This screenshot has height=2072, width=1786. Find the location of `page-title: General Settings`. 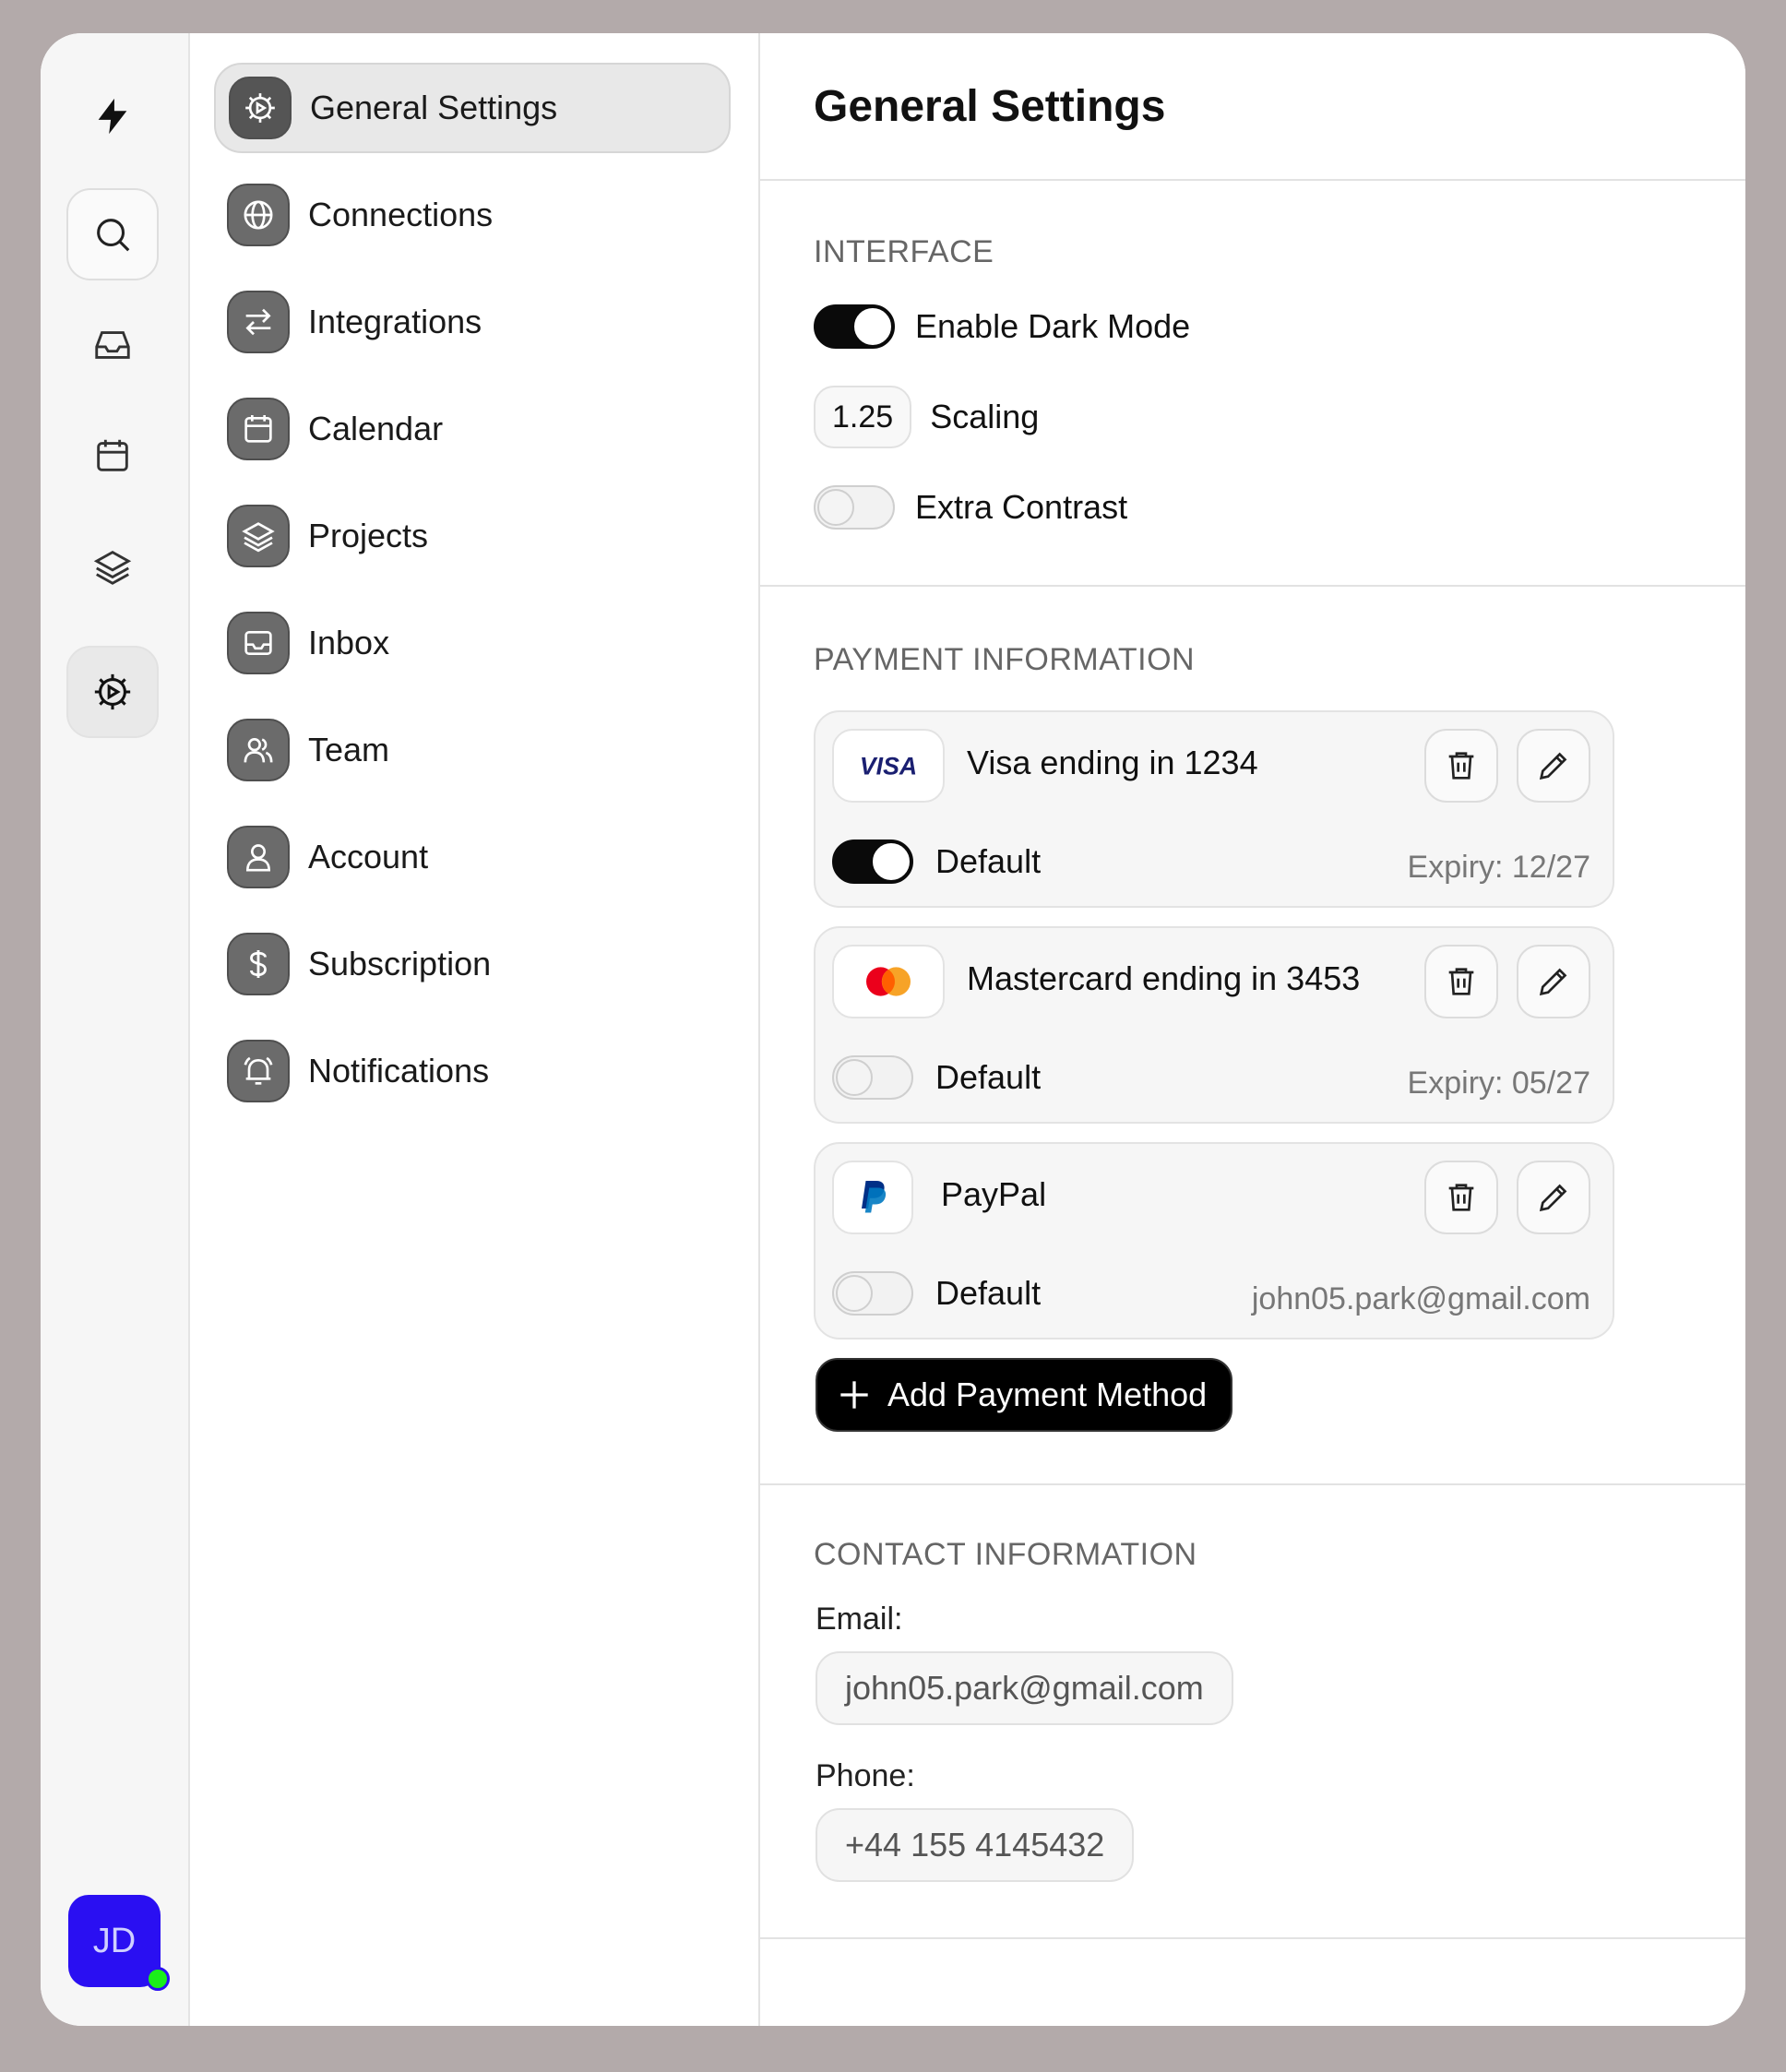

page-title: General Settings is located at coordinates (990, 106).